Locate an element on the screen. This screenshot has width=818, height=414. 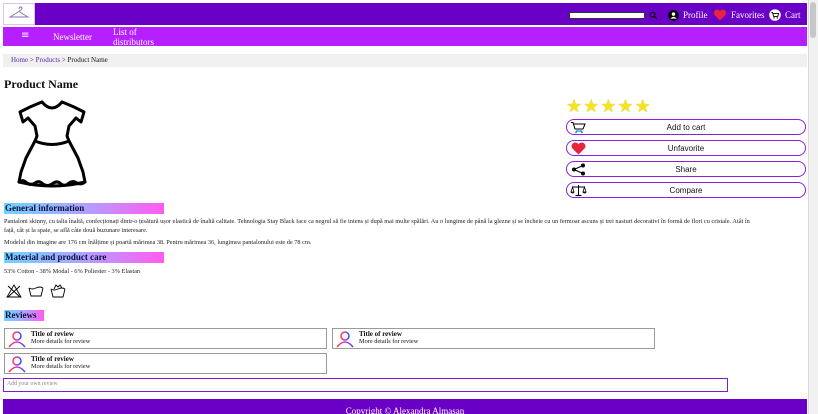
share-label: Share is located at coordinates (686, 169).